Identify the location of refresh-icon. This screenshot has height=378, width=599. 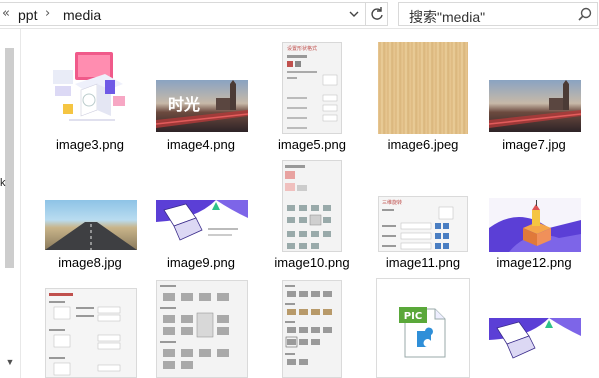
(377, 13).